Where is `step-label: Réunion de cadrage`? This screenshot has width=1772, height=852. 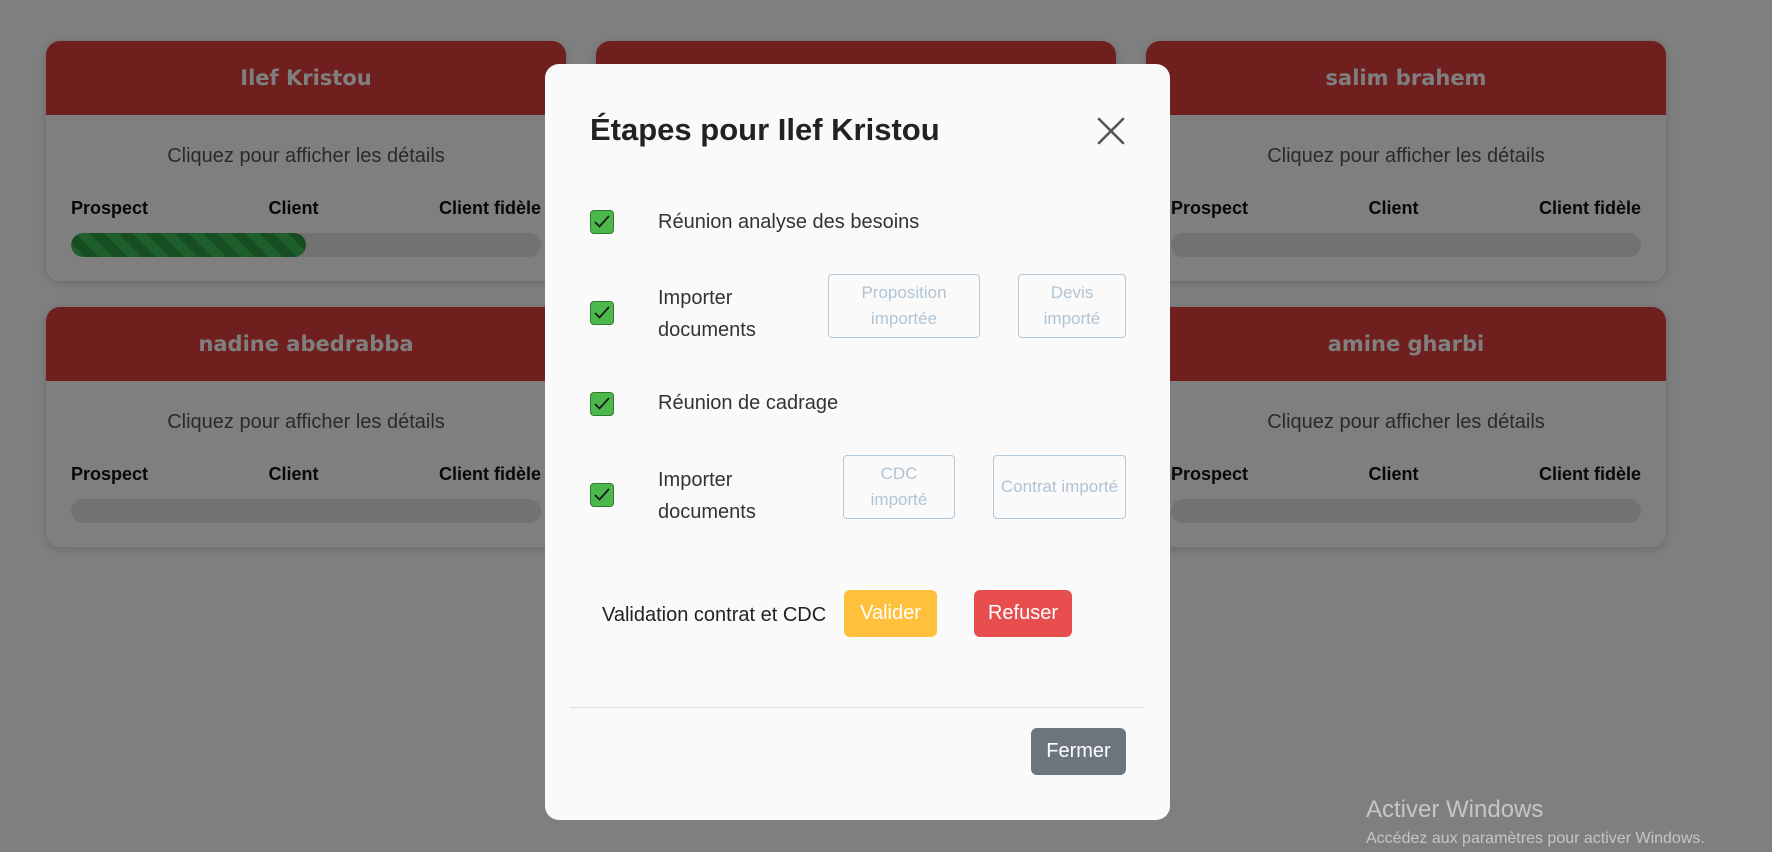 step-label: Réunion de cadrage is located at coordinates (748, 403).